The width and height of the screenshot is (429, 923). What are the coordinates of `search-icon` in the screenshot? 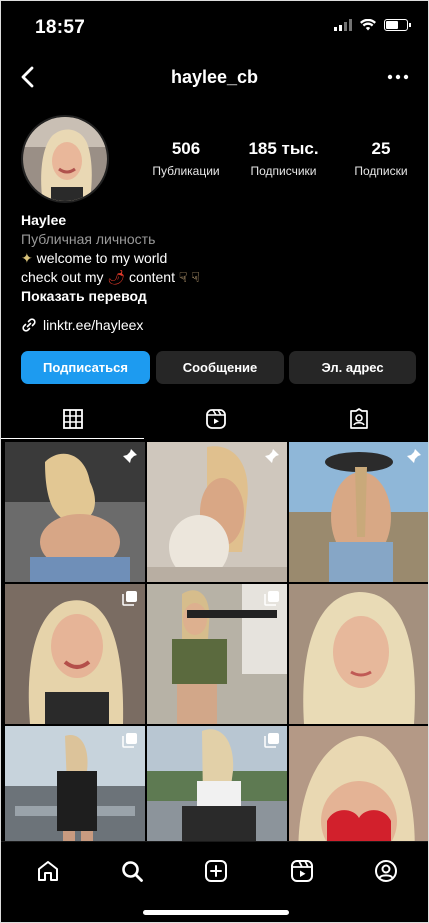 It's located at (132, 871).